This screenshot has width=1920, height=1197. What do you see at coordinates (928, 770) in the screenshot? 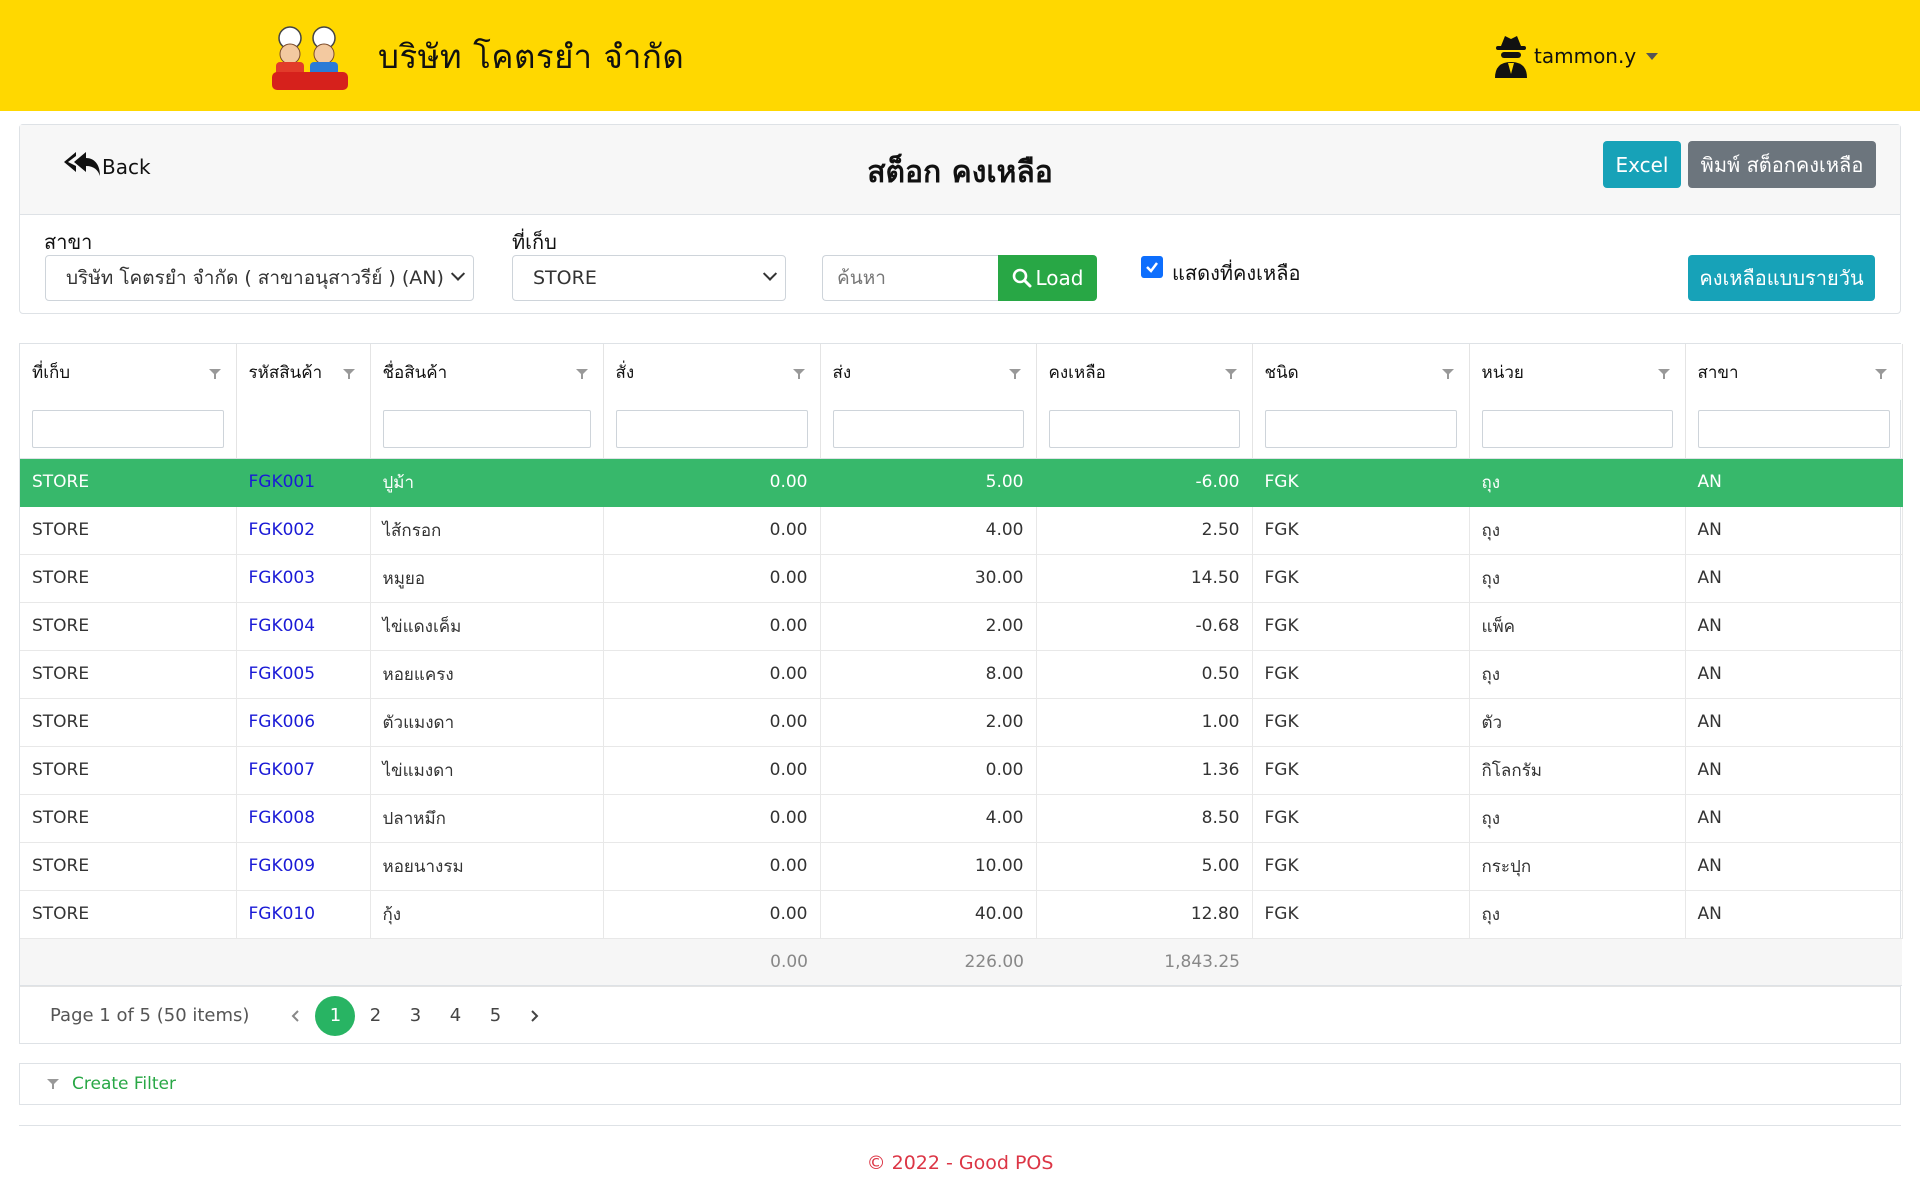
I see `cell-delivered: 0.00` at bounding box center [928, 770].